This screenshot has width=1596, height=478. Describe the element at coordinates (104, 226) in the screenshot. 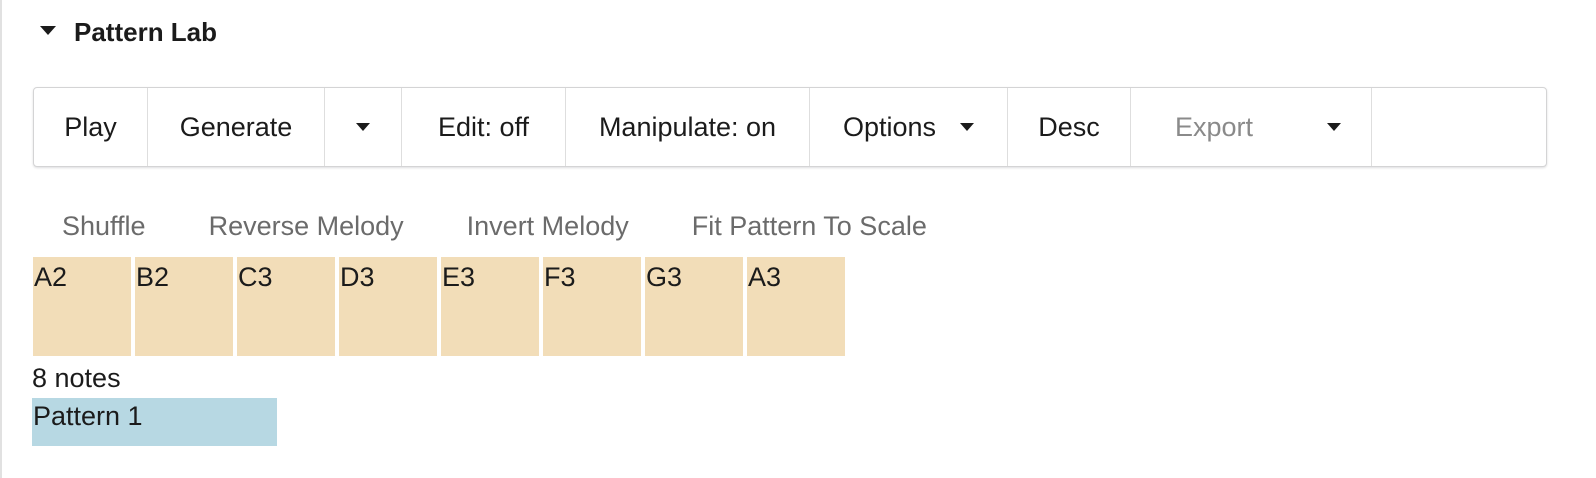

I see `shuffle-button: Shuffle` at that location.